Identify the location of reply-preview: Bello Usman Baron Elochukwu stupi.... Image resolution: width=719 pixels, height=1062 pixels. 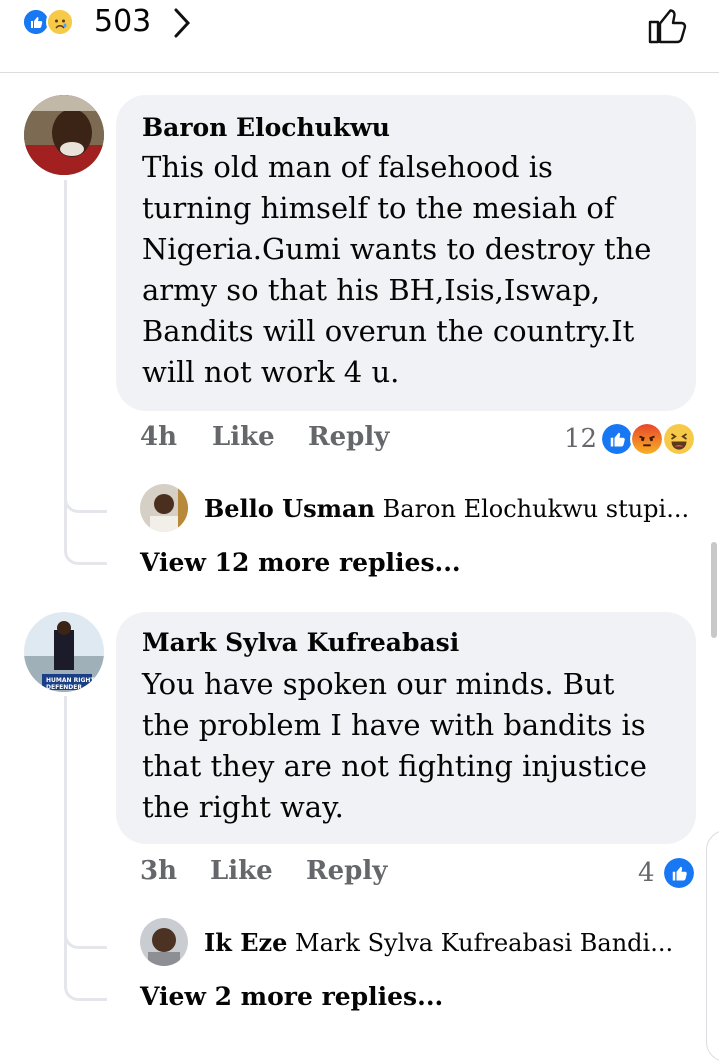
(446, 508).